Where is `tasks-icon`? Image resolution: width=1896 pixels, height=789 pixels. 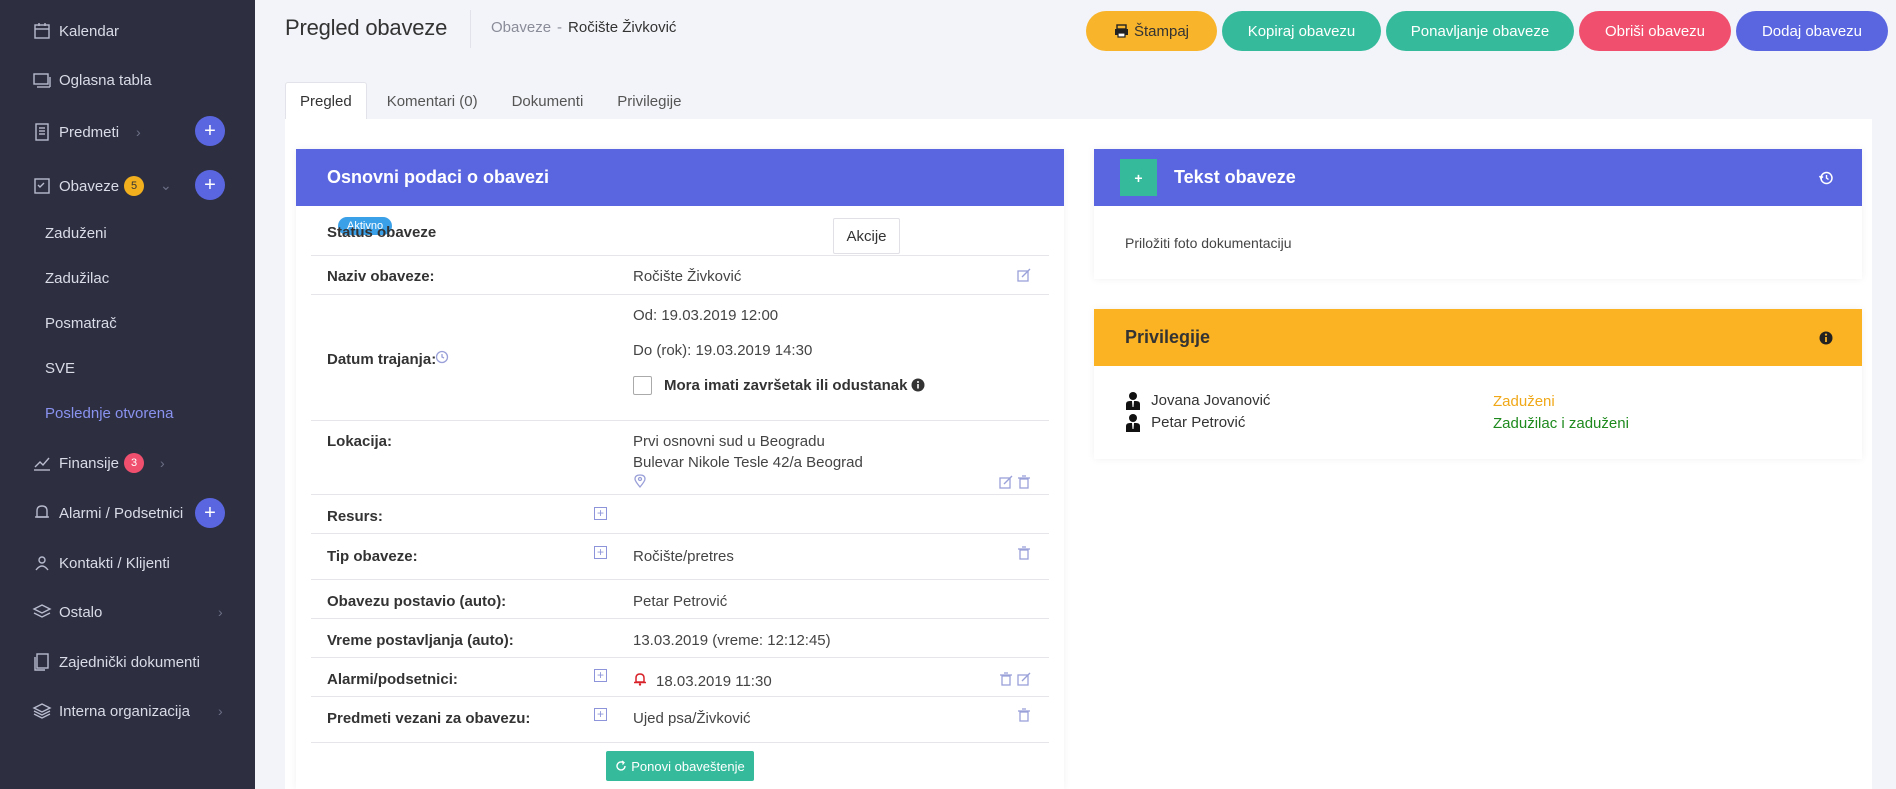 tasks-icon is located at coordinates (42, 186).